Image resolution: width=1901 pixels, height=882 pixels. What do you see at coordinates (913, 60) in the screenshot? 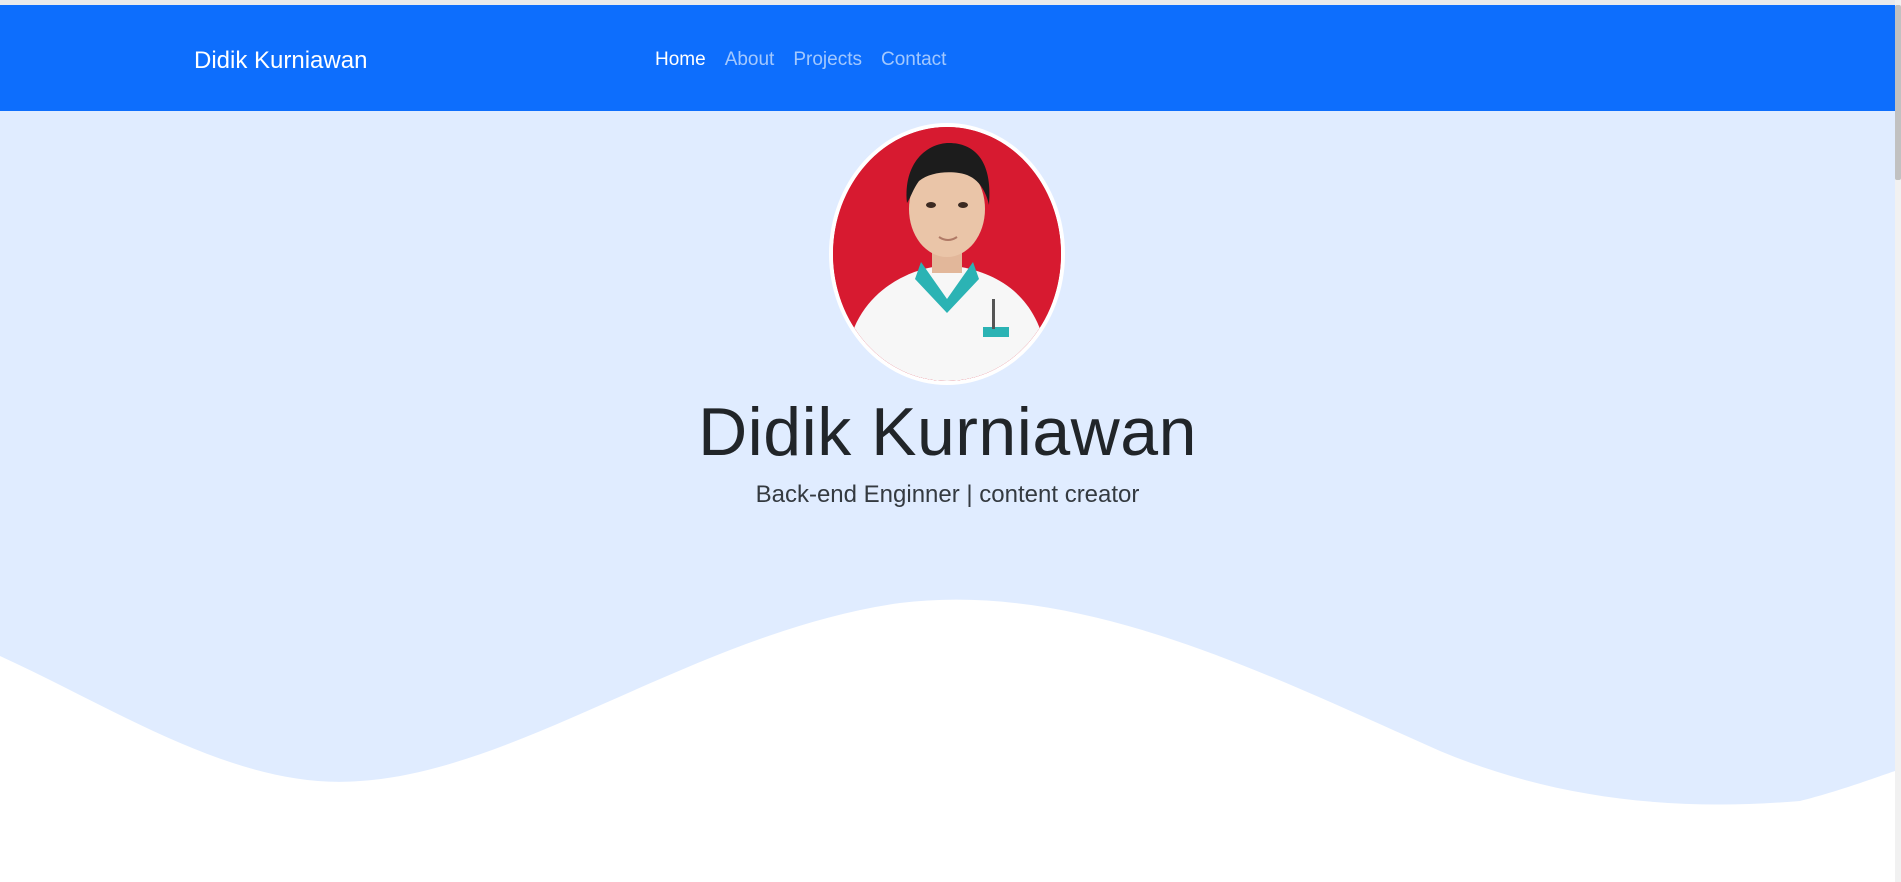
I see `nav-link-contact: Contact` at bounding box center [913, 60].